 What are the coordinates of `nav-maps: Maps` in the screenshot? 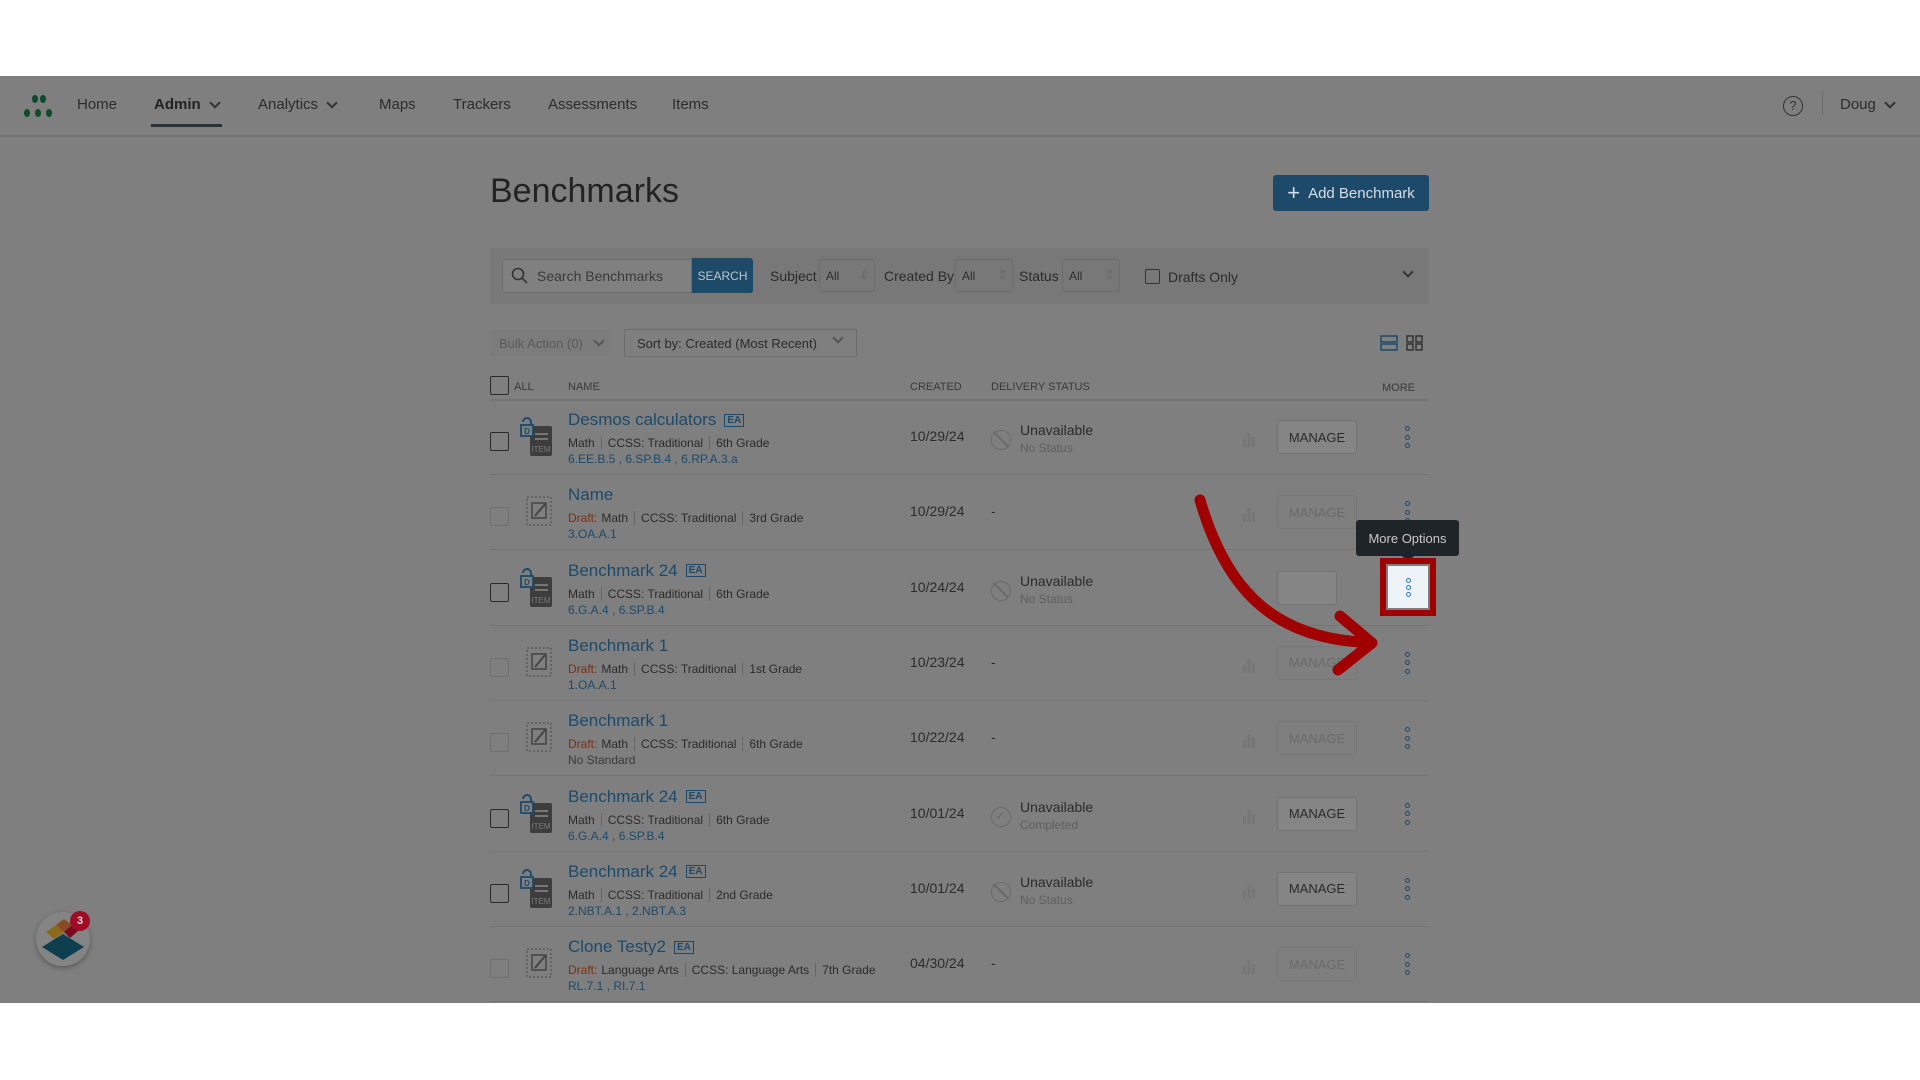 It's located at (397, 104).